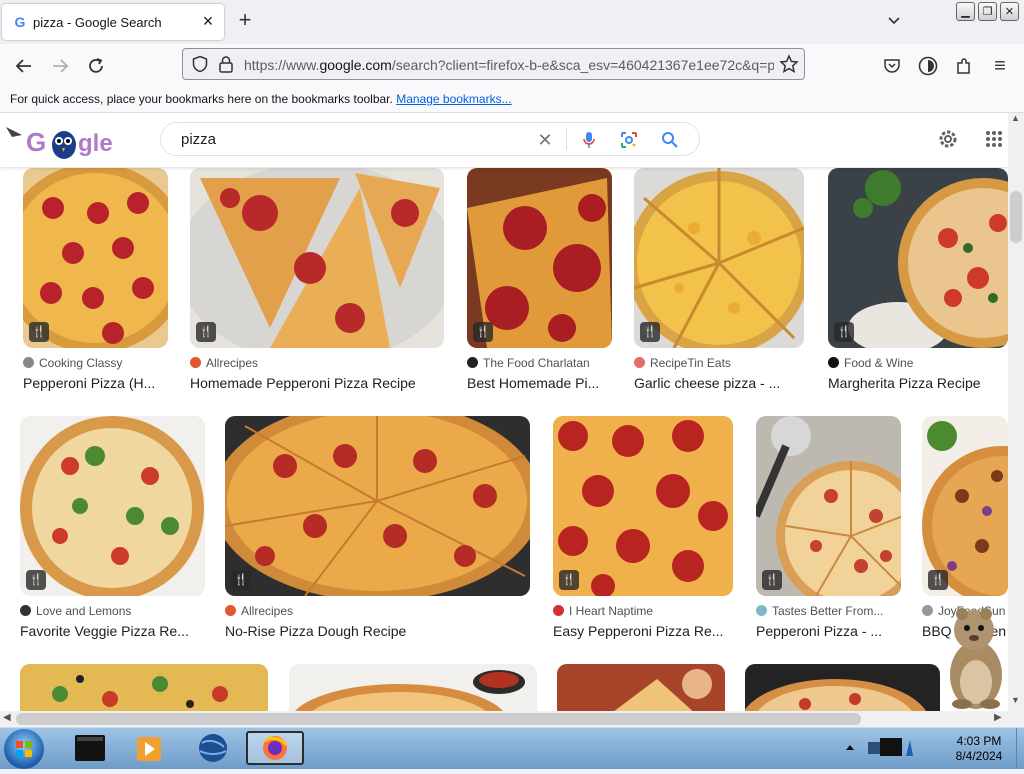  I want to click on reload-button, so click(96, 66).